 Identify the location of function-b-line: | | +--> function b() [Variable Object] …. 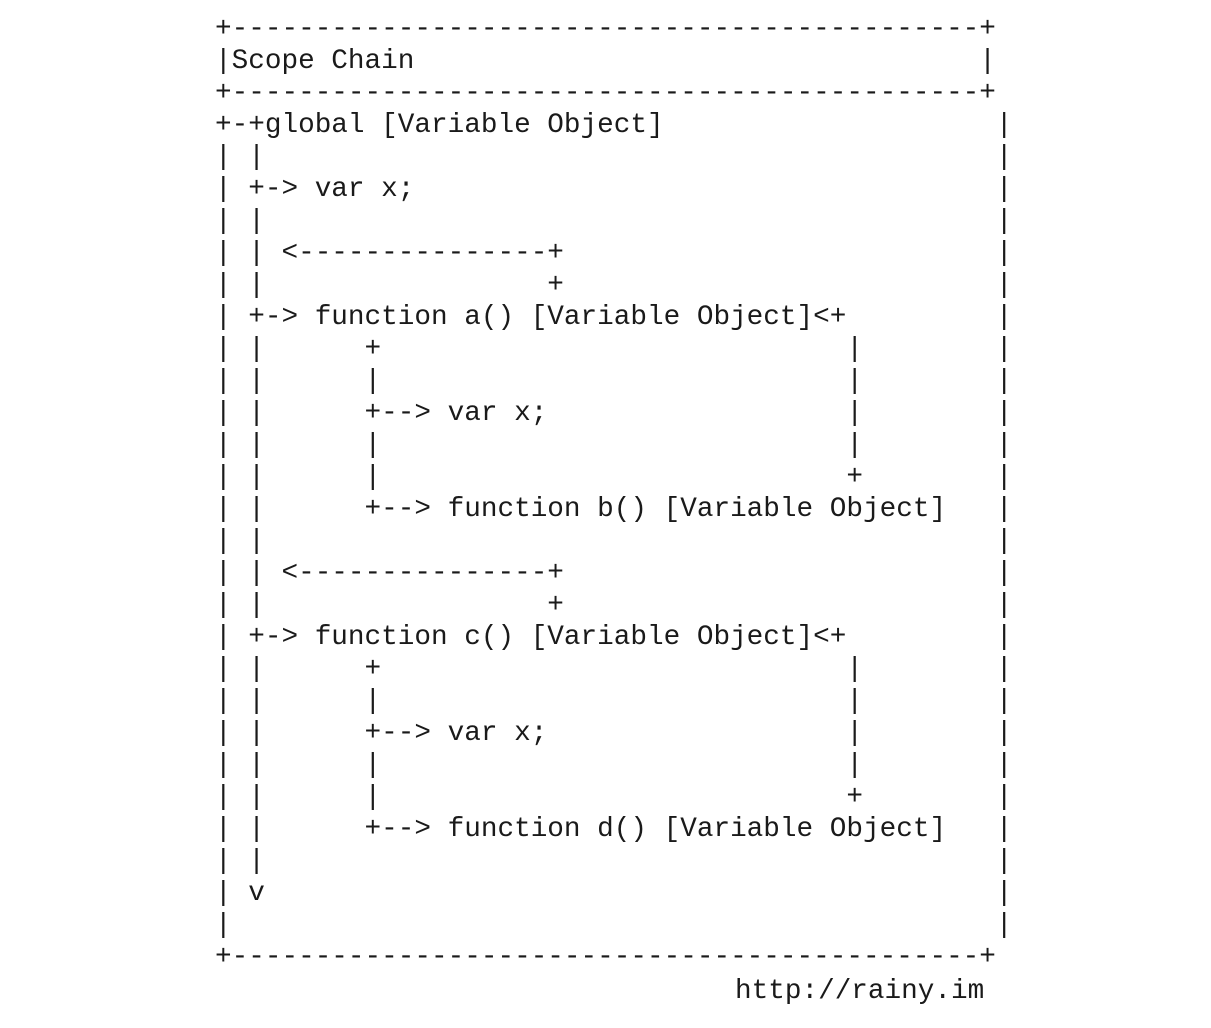
(614, 509).